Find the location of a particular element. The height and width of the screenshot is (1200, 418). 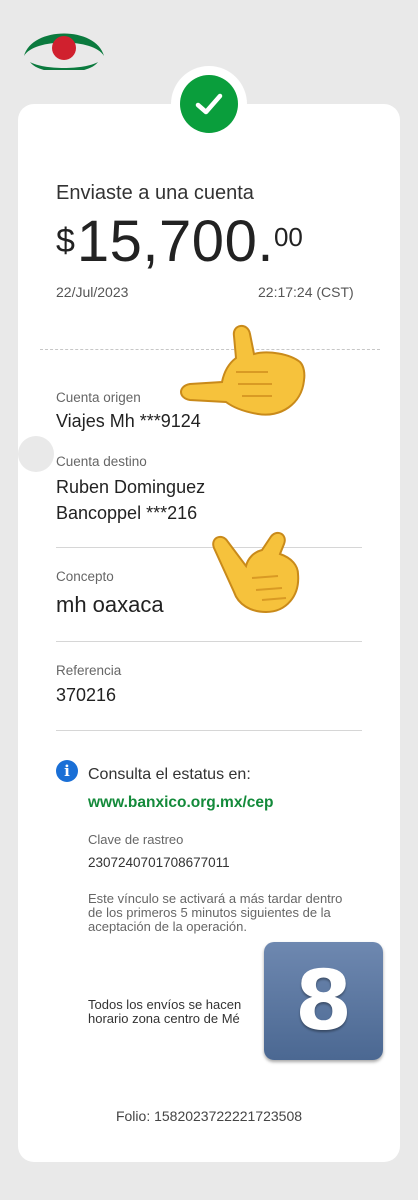

status-prompt: Consulta el estatus en: is located at coordinates (169, 774).